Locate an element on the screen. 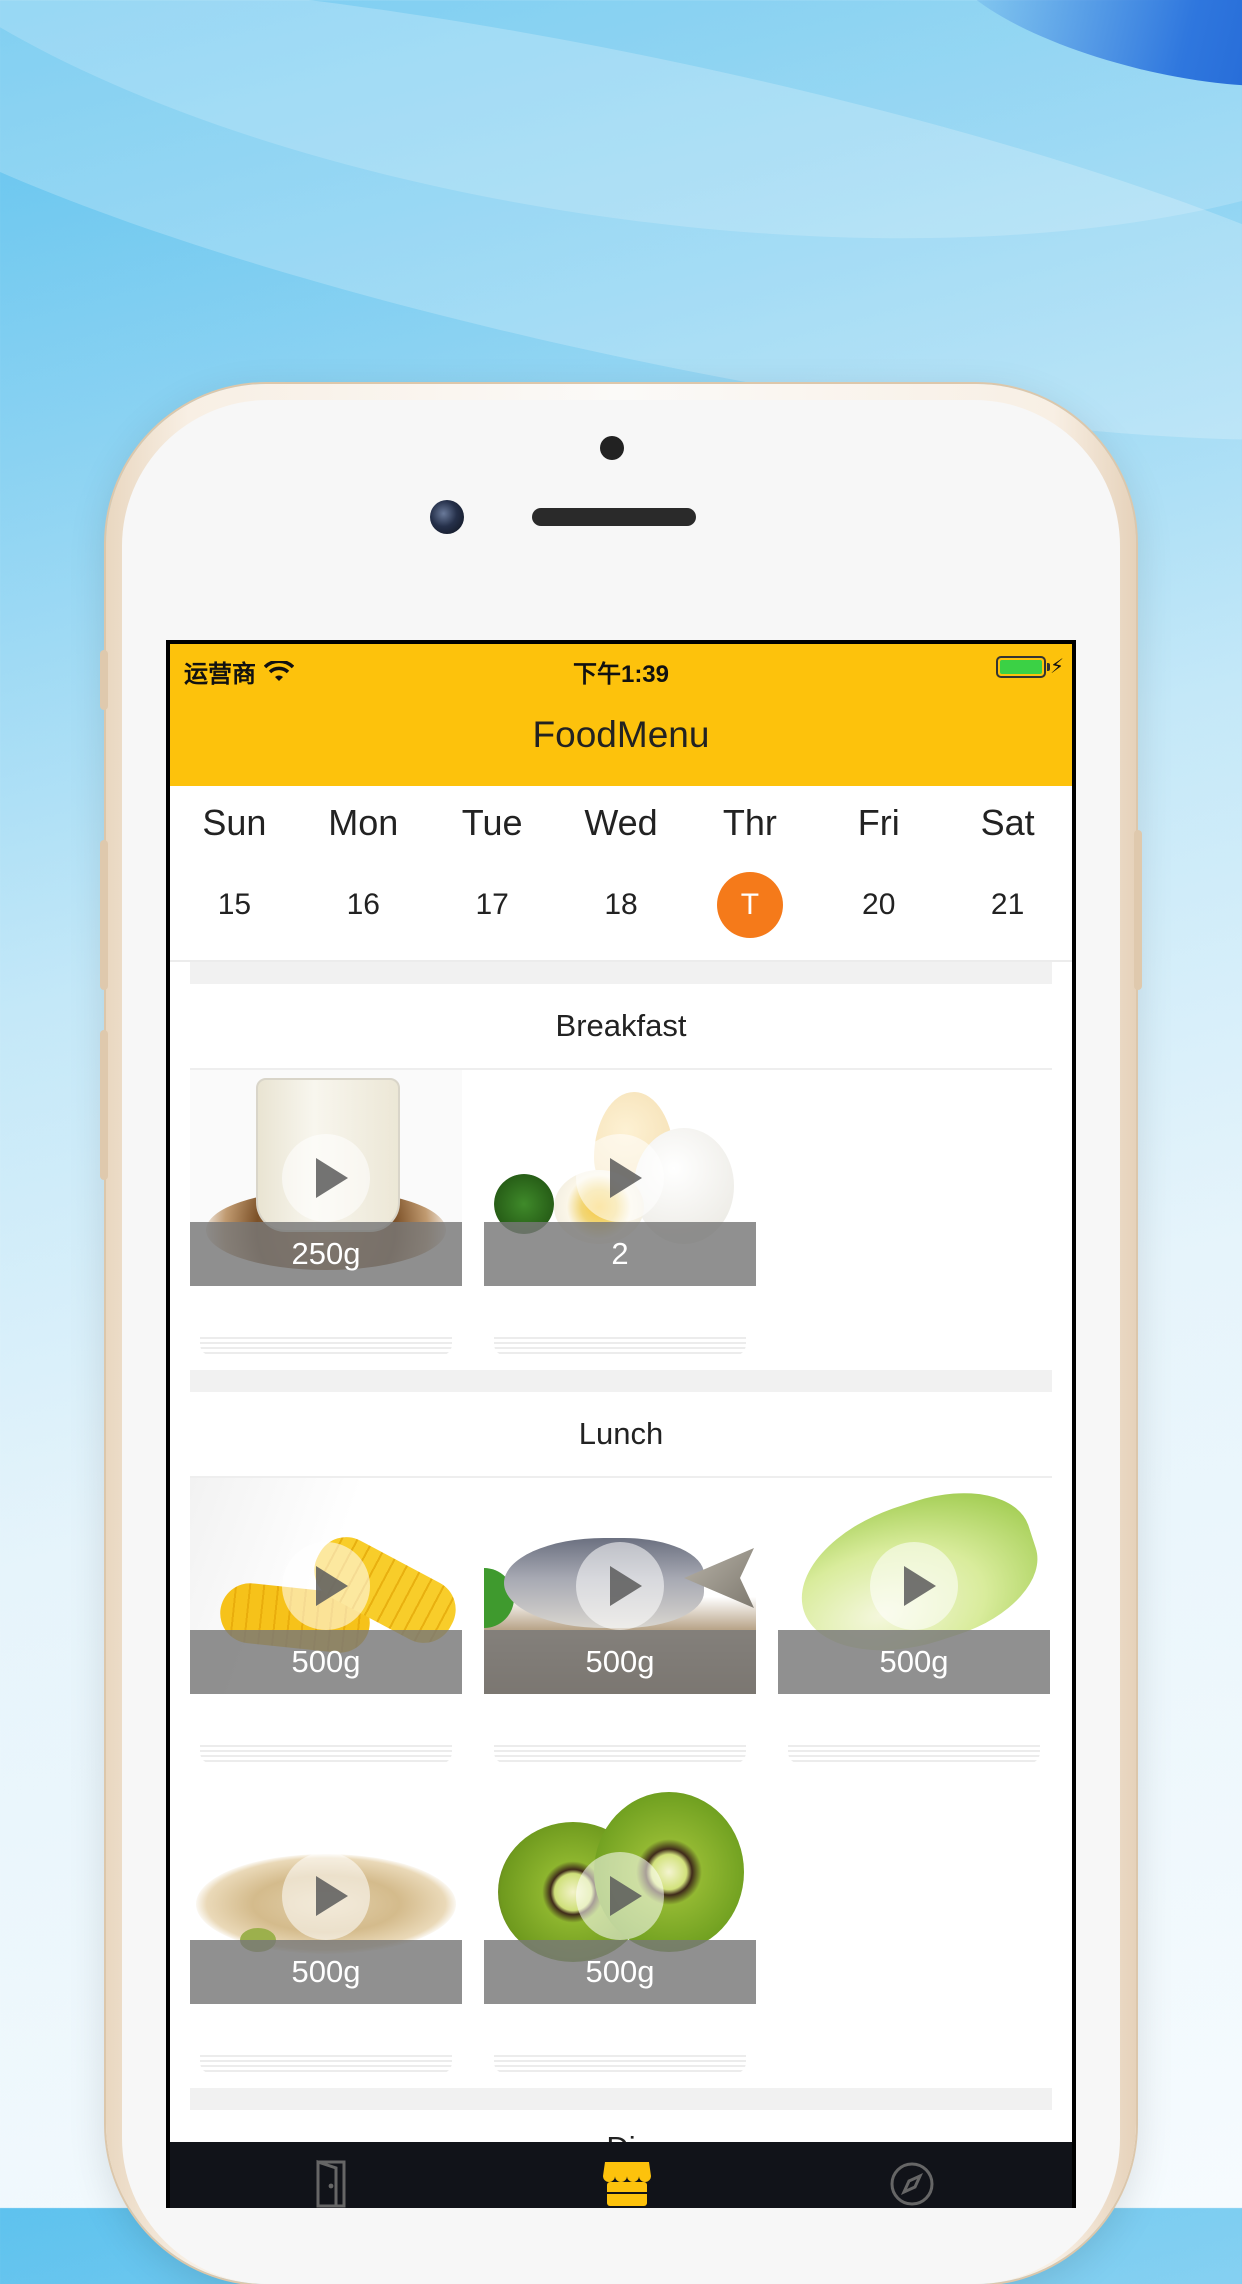 The width and height of the screenshot is (1242, 2284). compass-icon is located at coordinates (912, 2184).